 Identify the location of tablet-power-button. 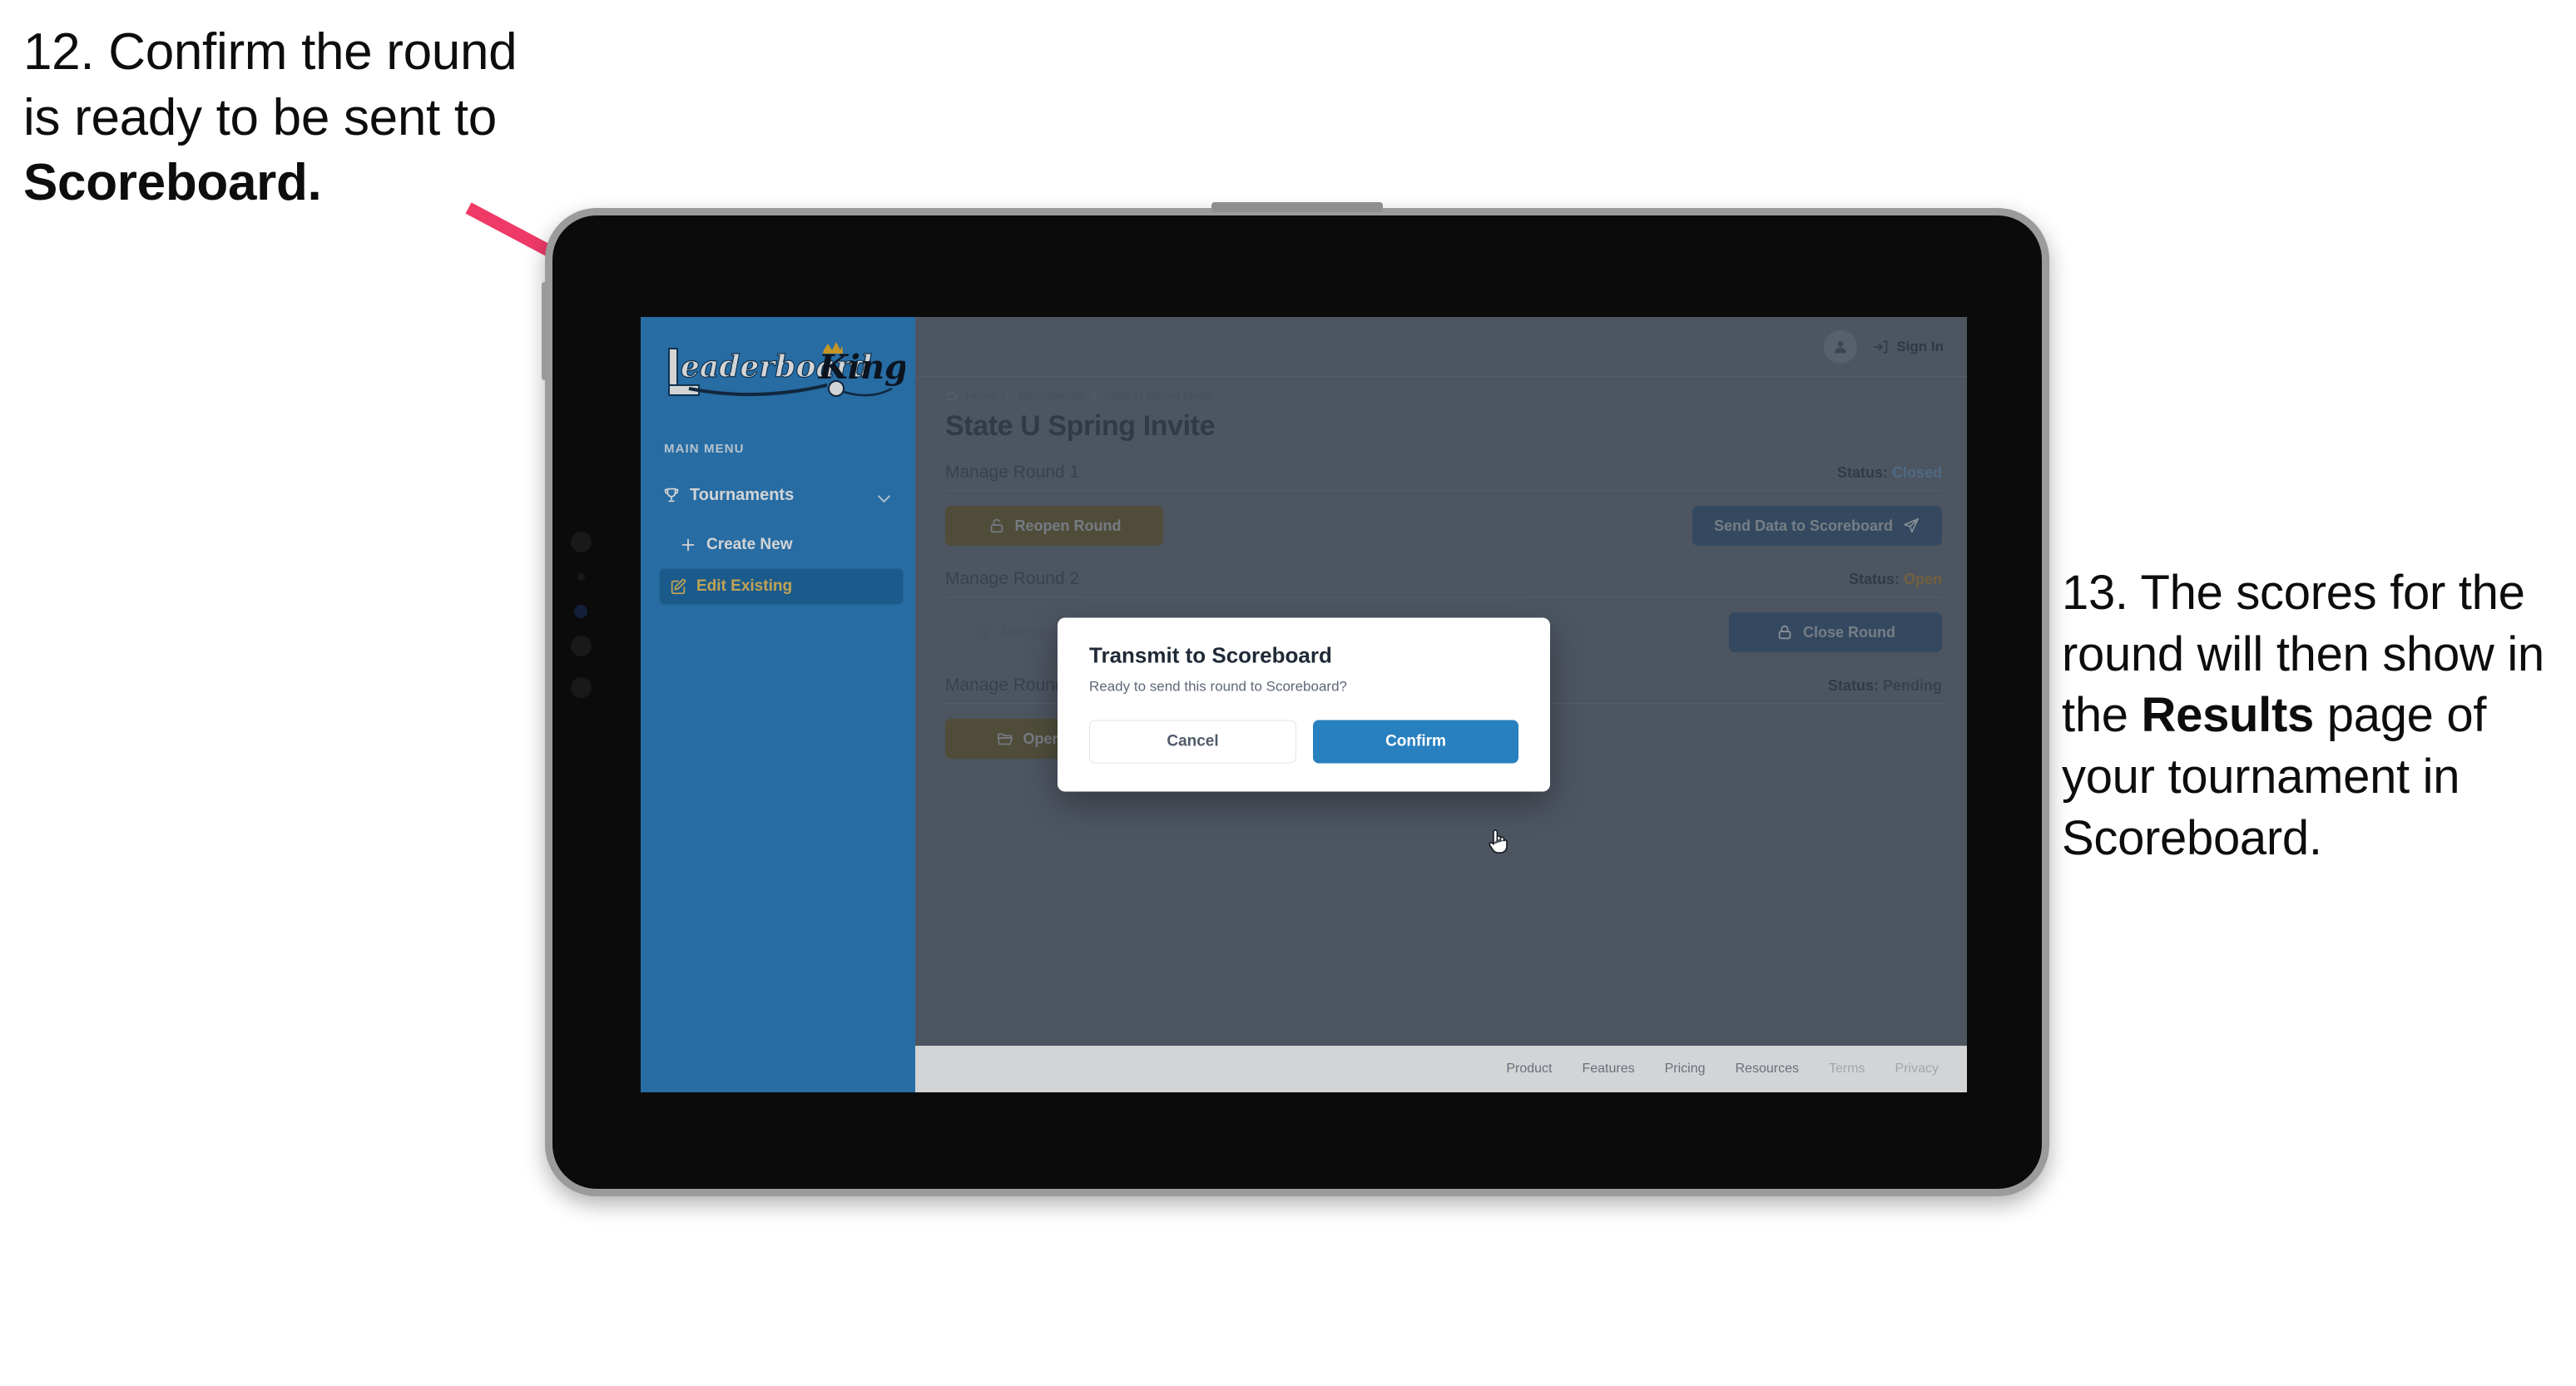
(544, 331).